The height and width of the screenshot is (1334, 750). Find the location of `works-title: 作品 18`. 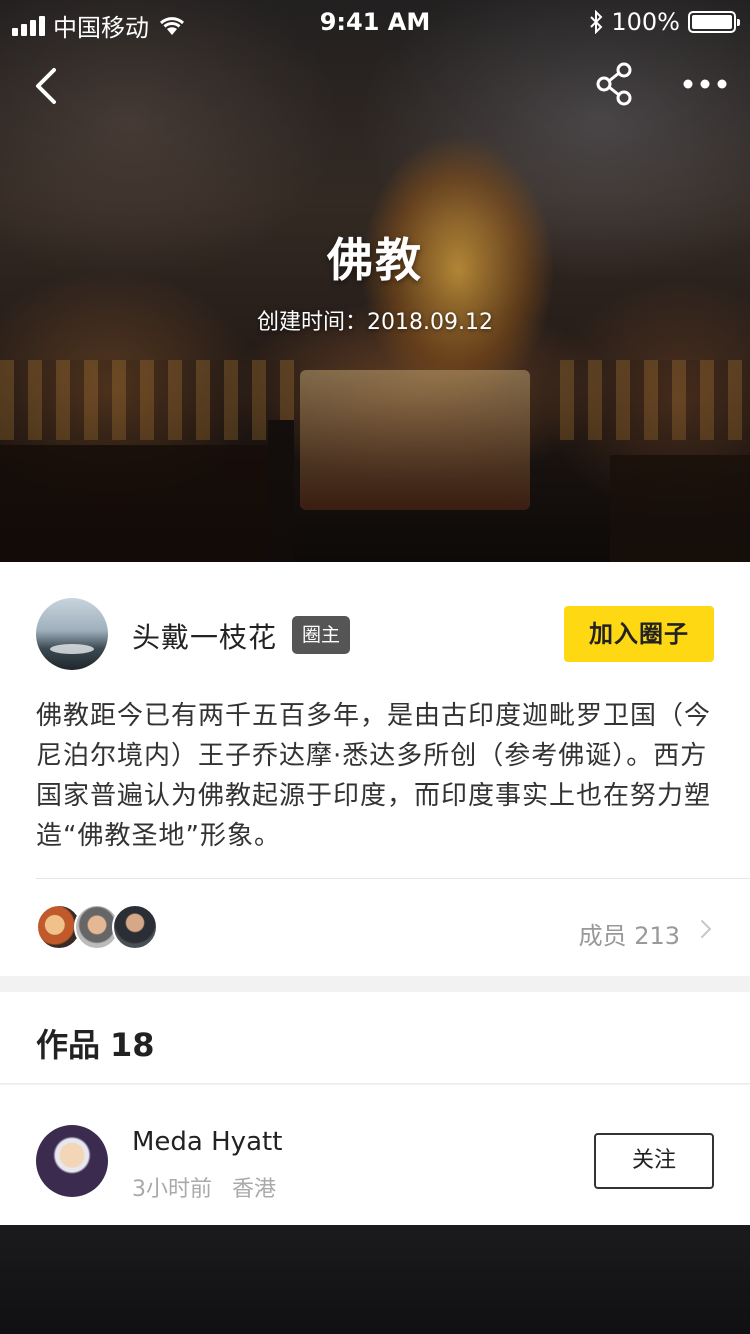

works-title: 作品 18 is located at coordinates (95, 1043).